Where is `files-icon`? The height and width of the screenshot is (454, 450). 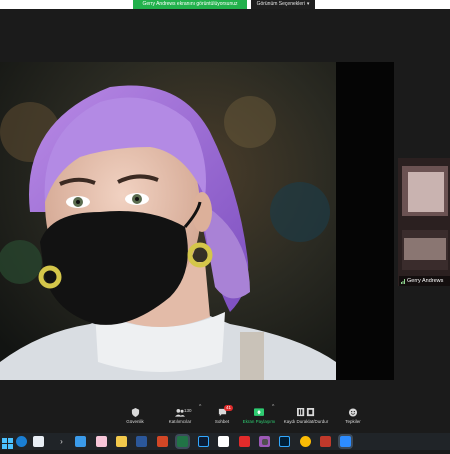 files-icon is located at coordinates (121, 441).